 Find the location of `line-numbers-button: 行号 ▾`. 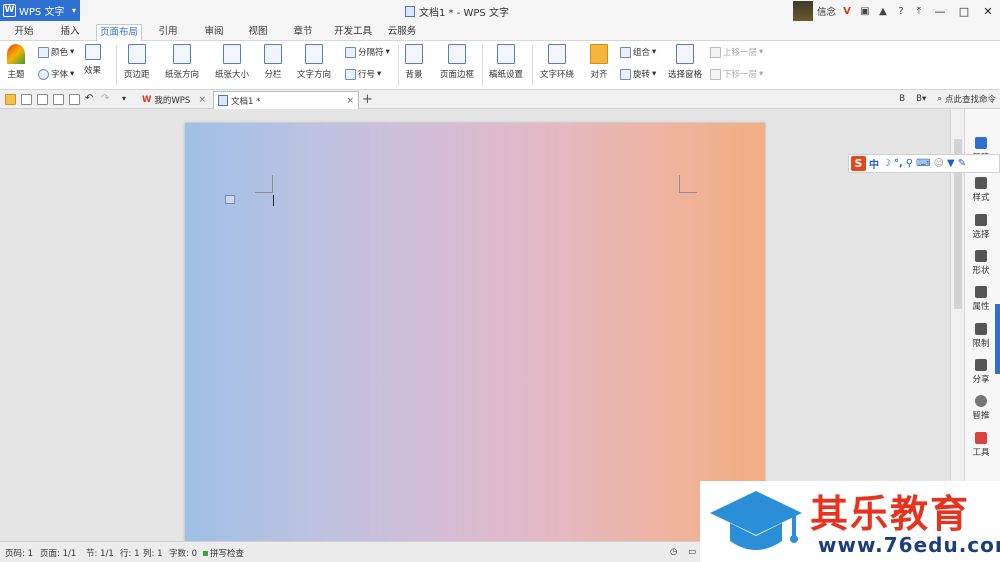

line-numbers-button: 行号 ▾ is located at coordinates (363, 74).